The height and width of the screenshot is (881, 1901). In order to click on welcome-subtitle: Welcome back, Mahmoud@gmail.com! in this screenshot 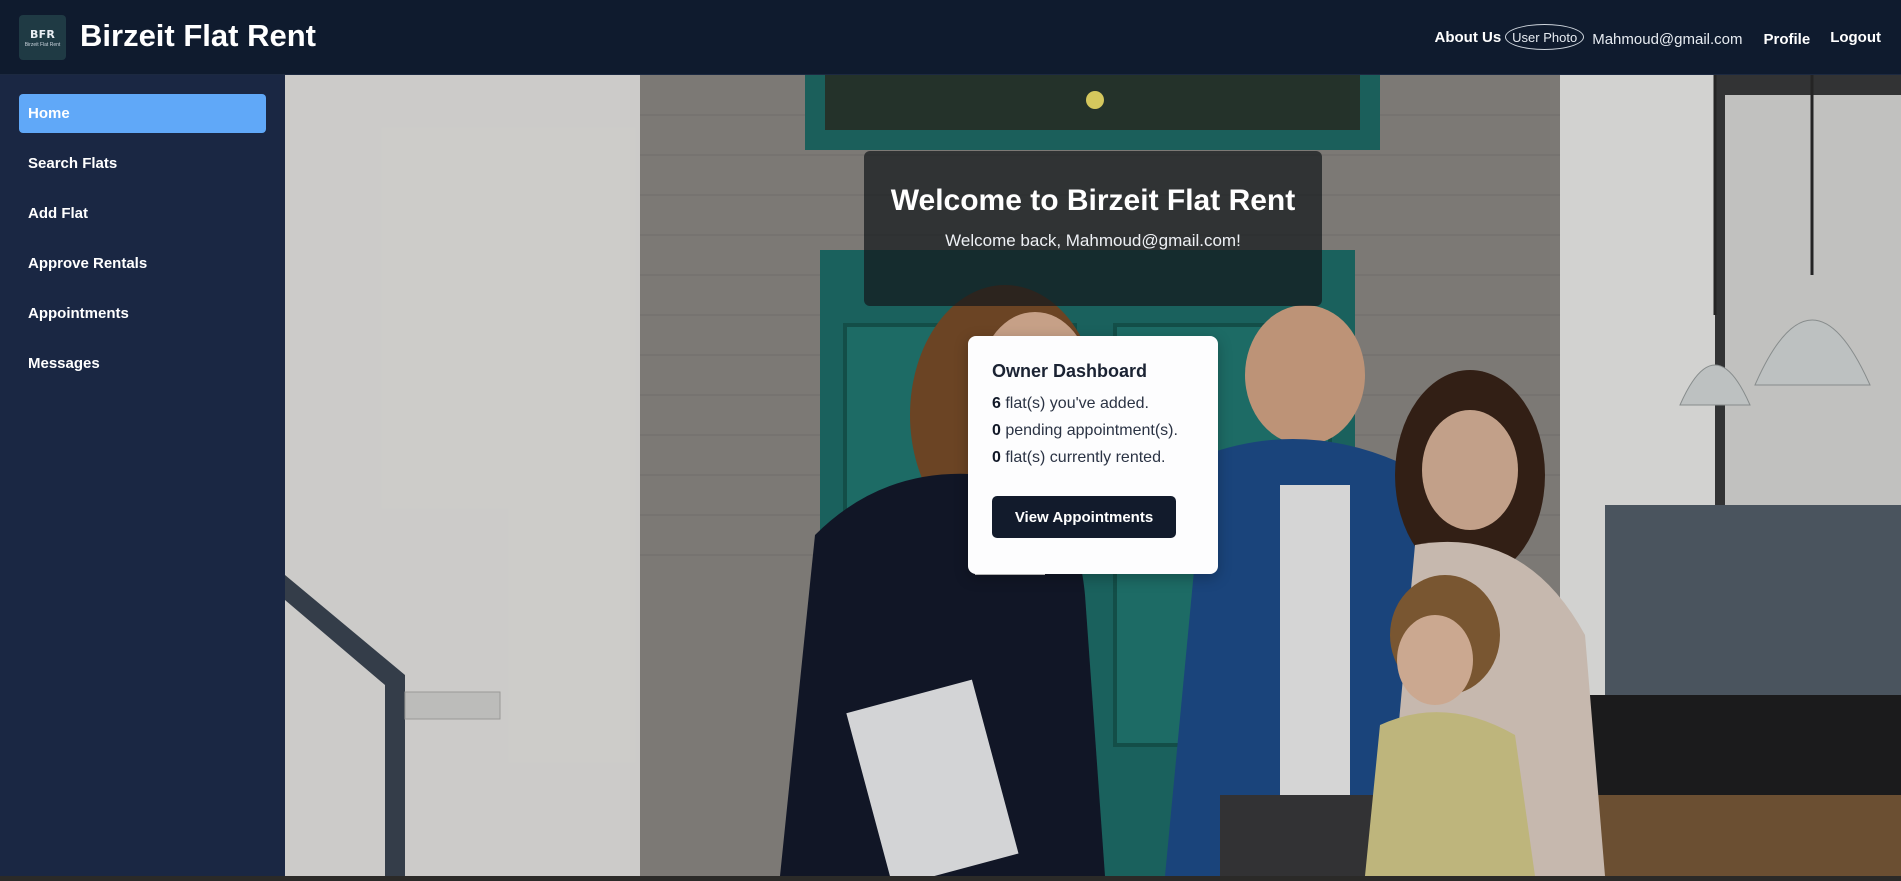, I will do `click(1093, 240)`.